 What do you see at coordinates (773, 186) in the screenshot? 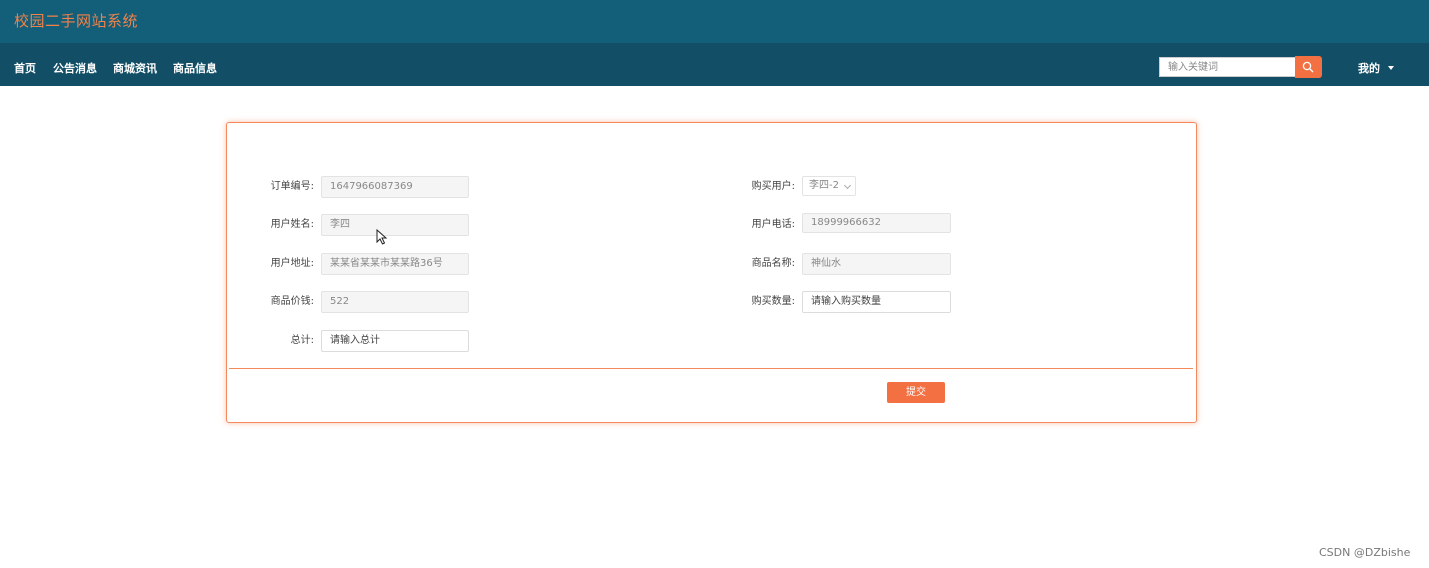
I see `buyer-user-label: 购买用户:` at bounding box center [773, 186].